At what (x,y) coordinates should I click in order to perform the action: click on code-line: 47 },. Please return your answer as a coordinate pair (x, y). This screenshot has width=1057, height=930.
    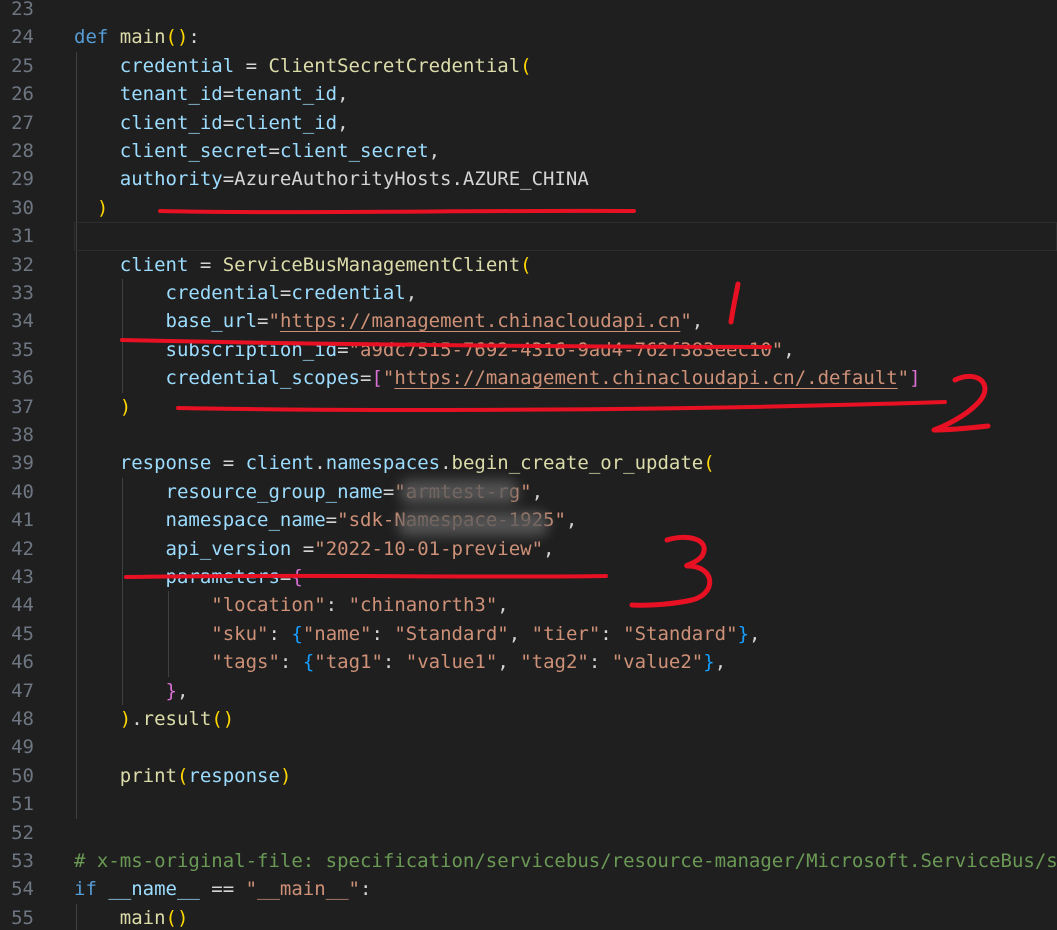
    Looking at the image, I should click on (528, 691).